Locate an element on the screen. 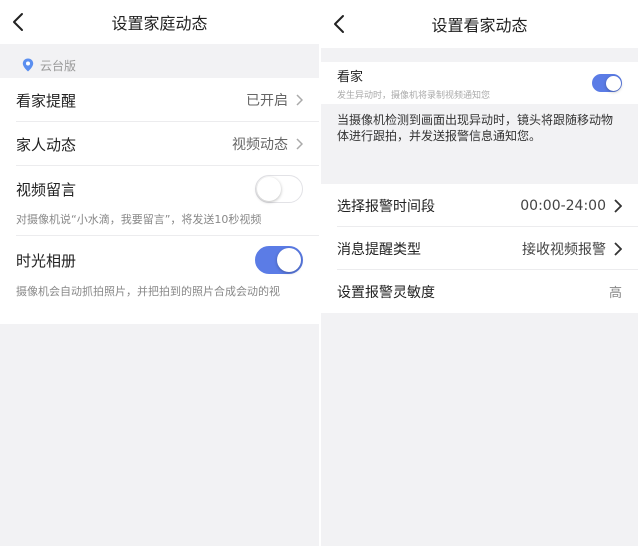  row-label: 视频留言 is located at coordinates (46, 189).